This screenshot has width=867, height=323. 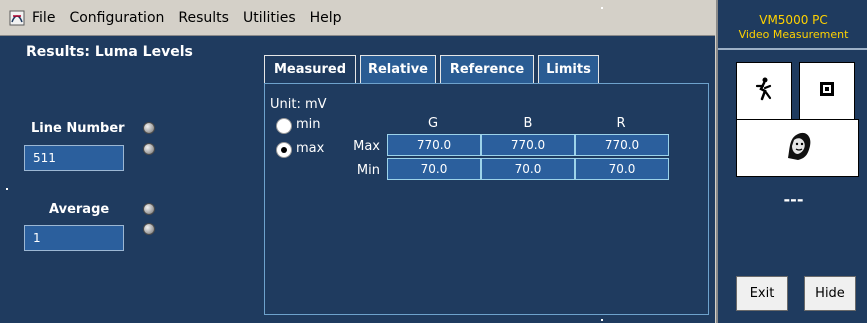 I want to click on max-radio-label: max, so click(x=310, y=148).